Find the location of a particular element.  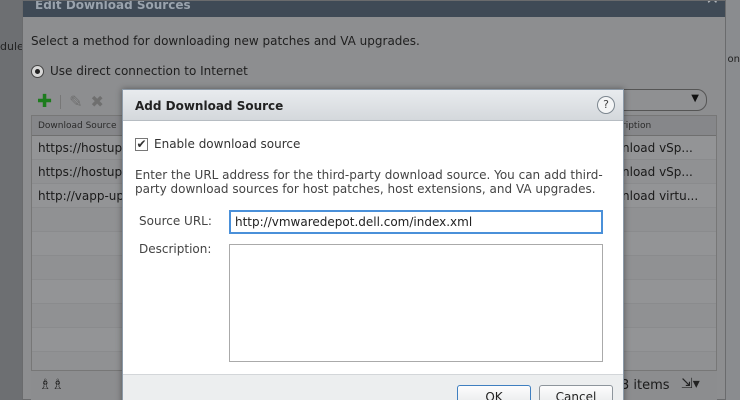

radio-label: Use direct connection to Internet is located at coordinates (149, 71).